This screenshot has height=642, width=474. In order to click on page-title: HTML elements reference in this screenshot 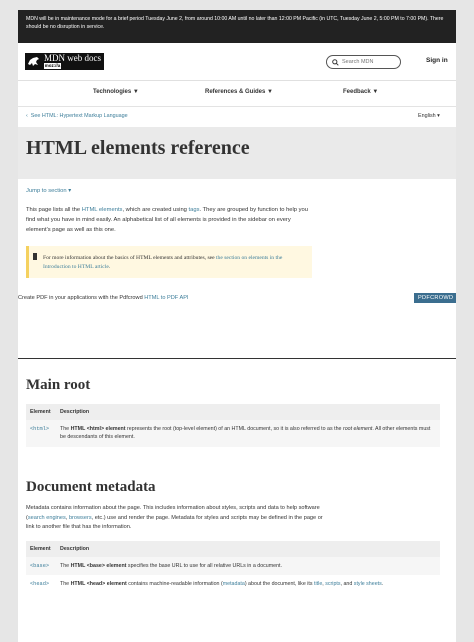, I will do `click(138, 148)`.